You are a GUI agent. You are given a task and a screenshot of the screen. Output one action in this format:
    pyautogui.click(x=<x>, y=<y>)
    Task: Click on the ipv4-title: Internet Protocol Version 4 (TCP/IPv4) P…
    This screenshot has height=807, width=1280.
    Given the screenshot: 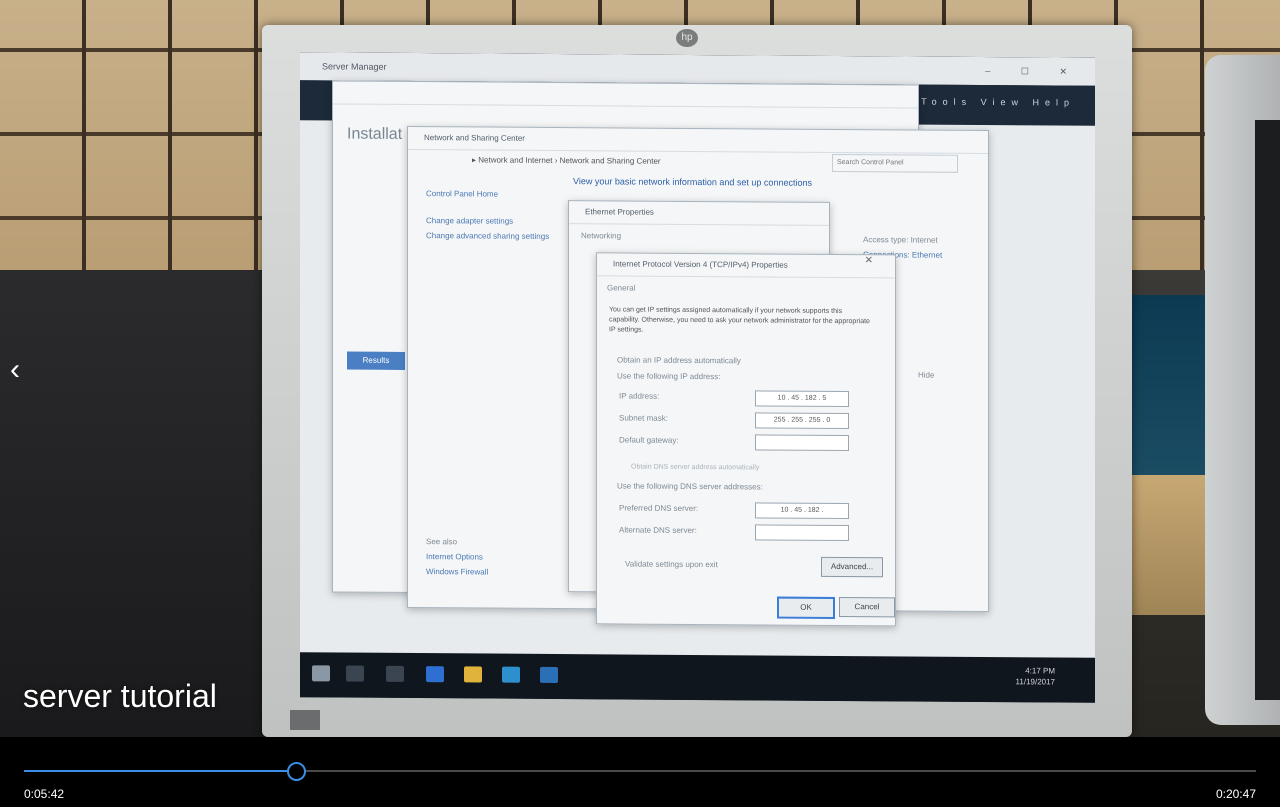 What is the action you would take?
    pyautogui.click(x=746, y=266)
    